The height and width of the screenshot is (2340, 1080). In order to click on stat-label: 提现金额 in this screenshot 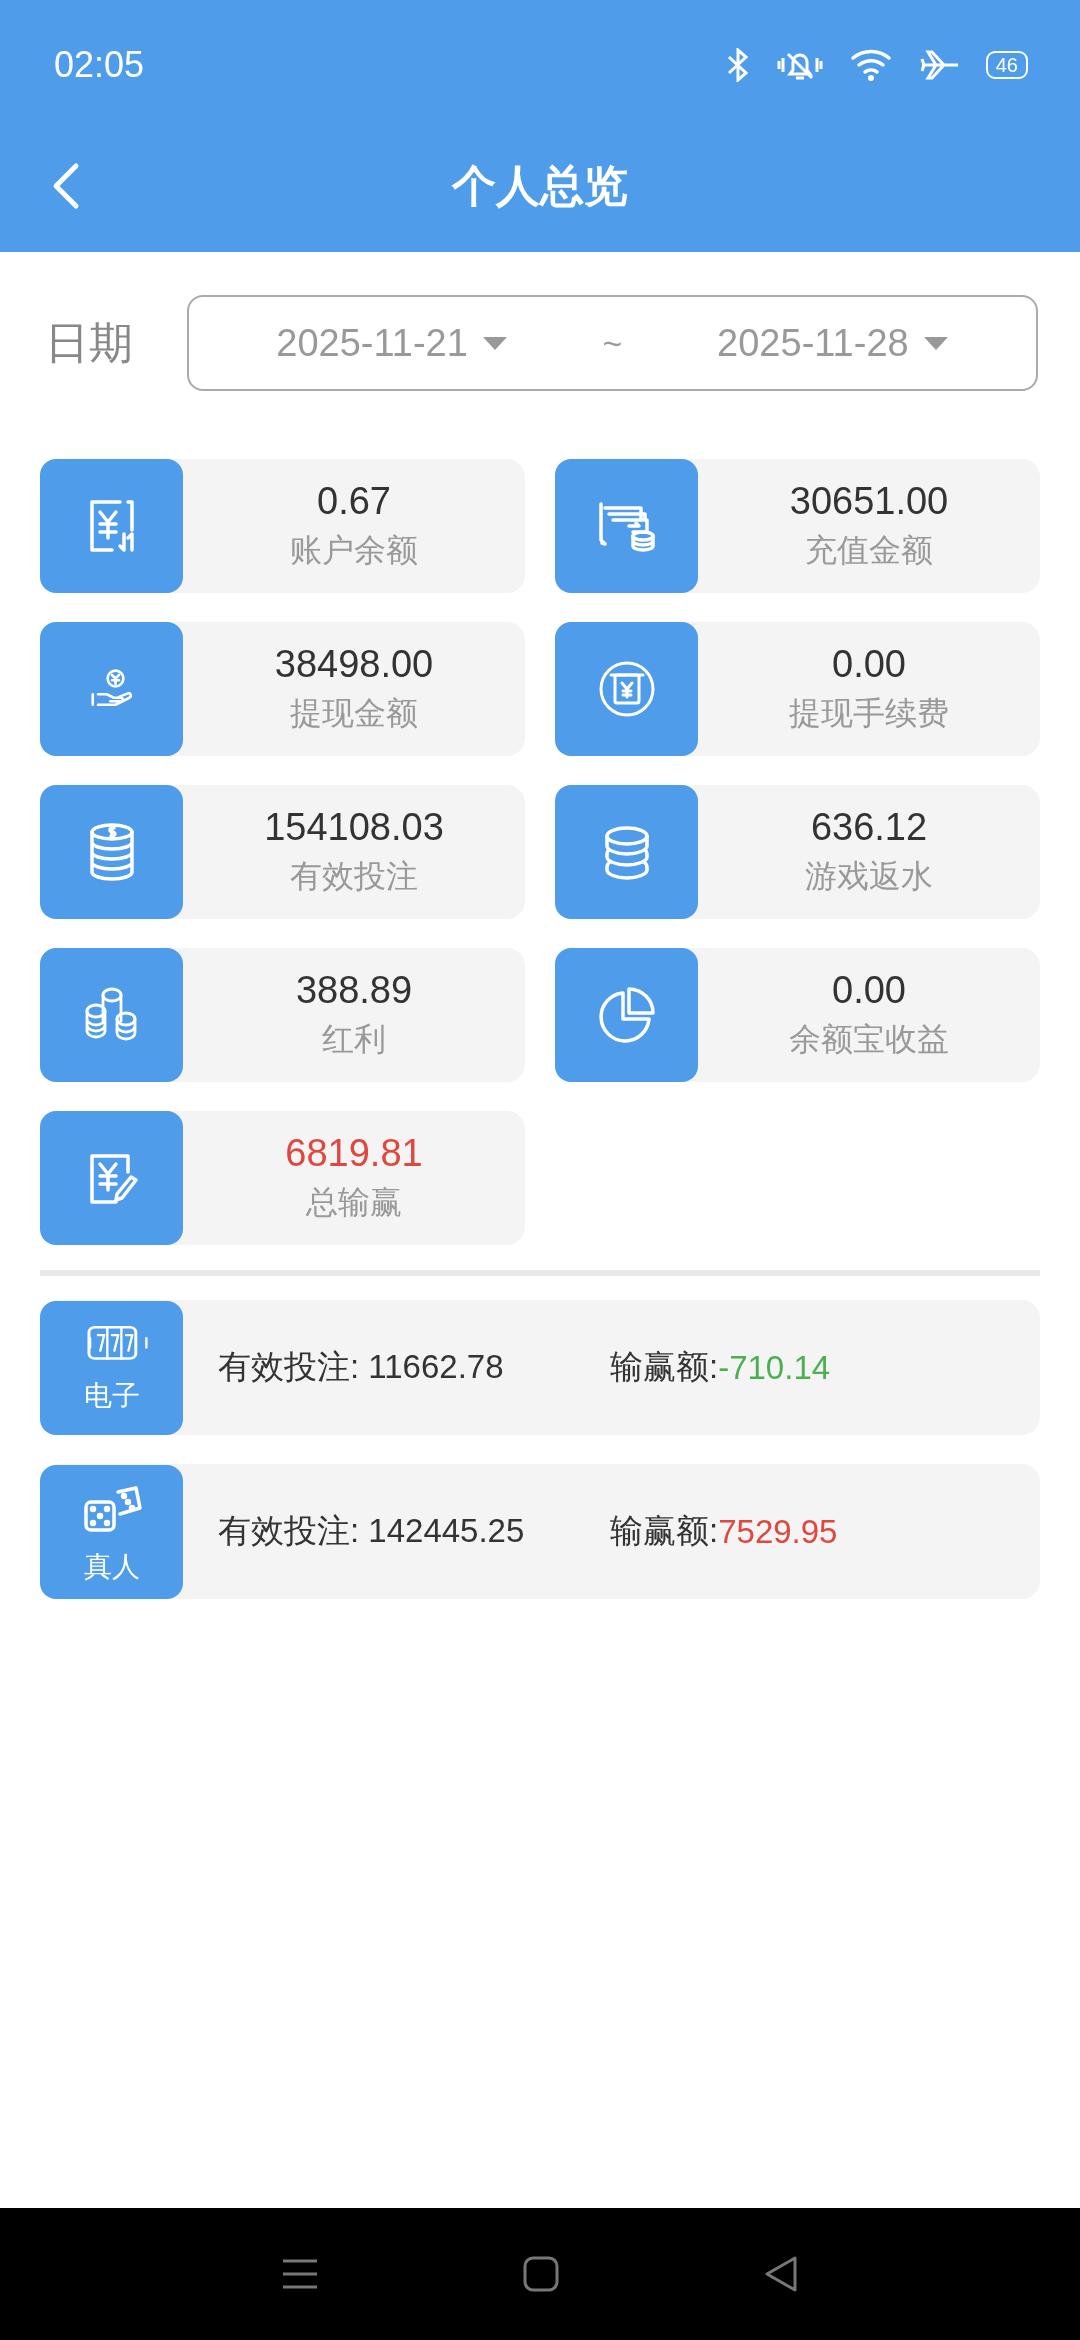, I will do `click(354, 713)`.